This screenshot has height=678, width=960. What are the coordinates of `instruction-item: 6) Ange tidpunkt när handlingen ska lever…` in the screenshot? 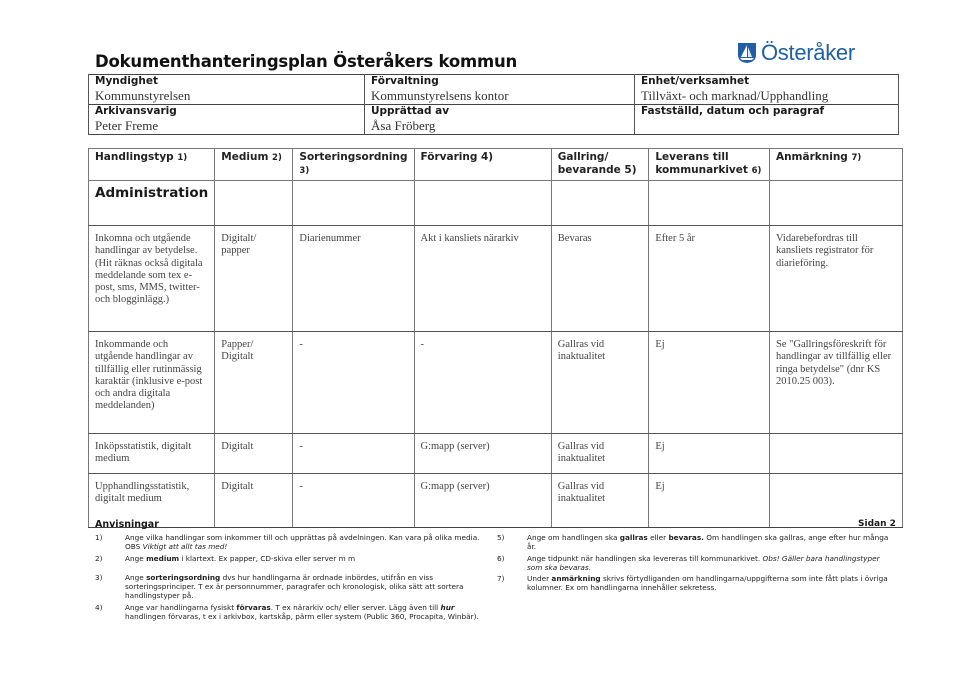 It's located at (694, 563).